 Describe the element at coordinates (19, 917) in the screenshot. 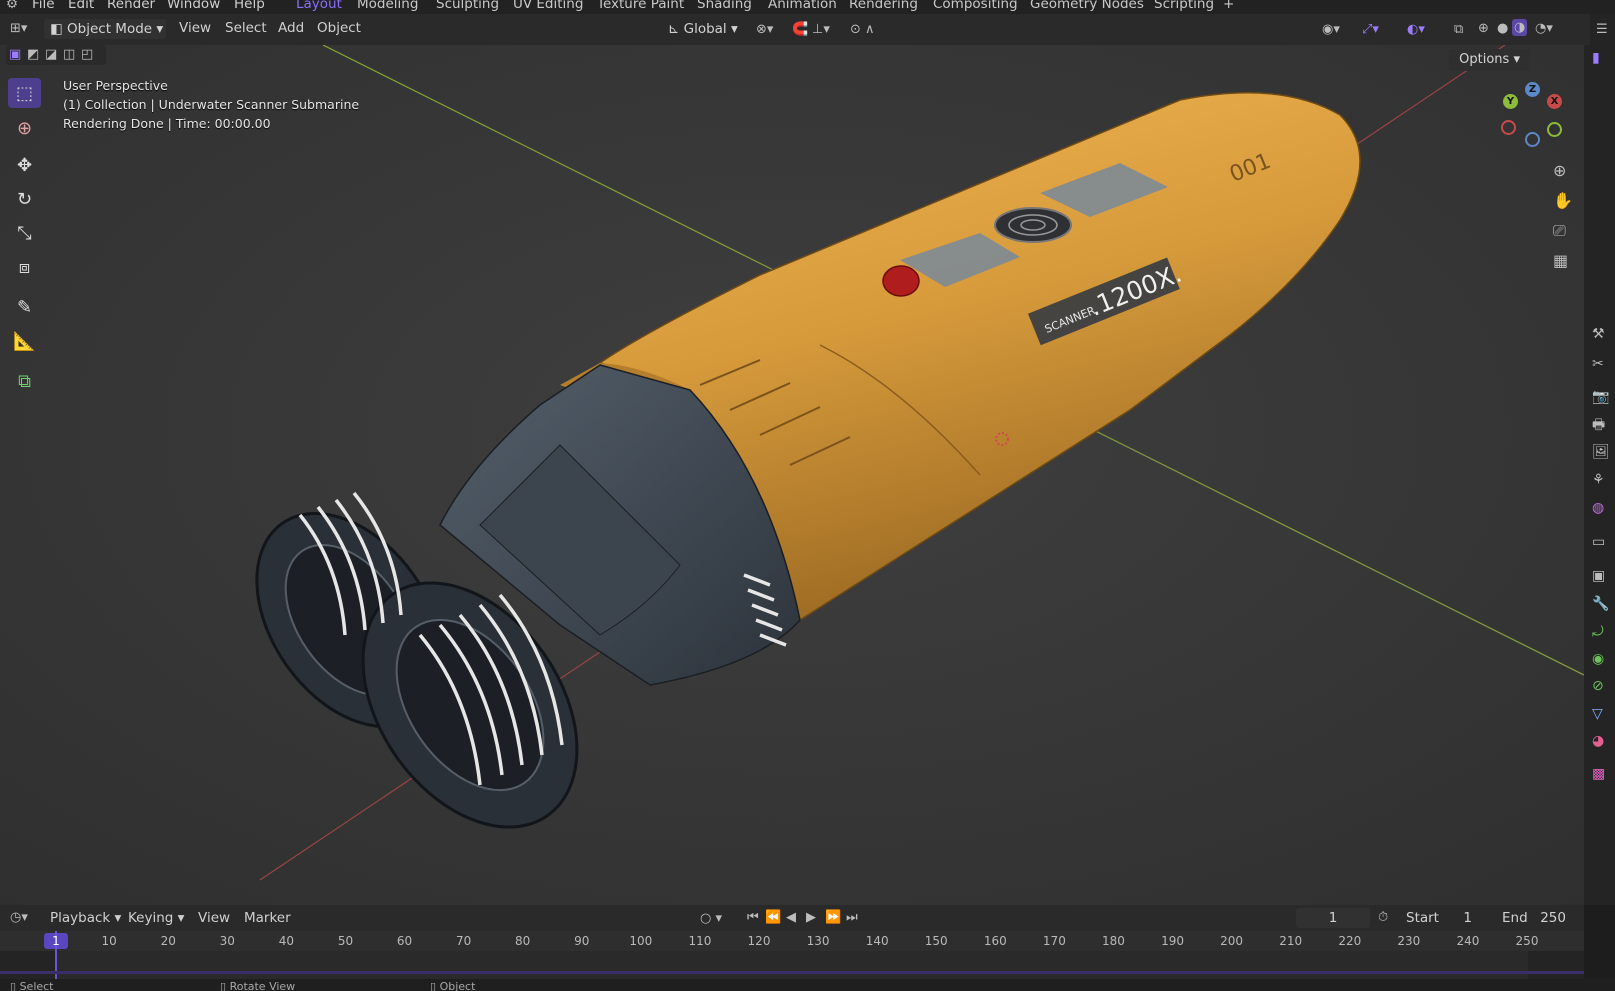

I see `timeline-editor-icon: ◷▾` at that location.